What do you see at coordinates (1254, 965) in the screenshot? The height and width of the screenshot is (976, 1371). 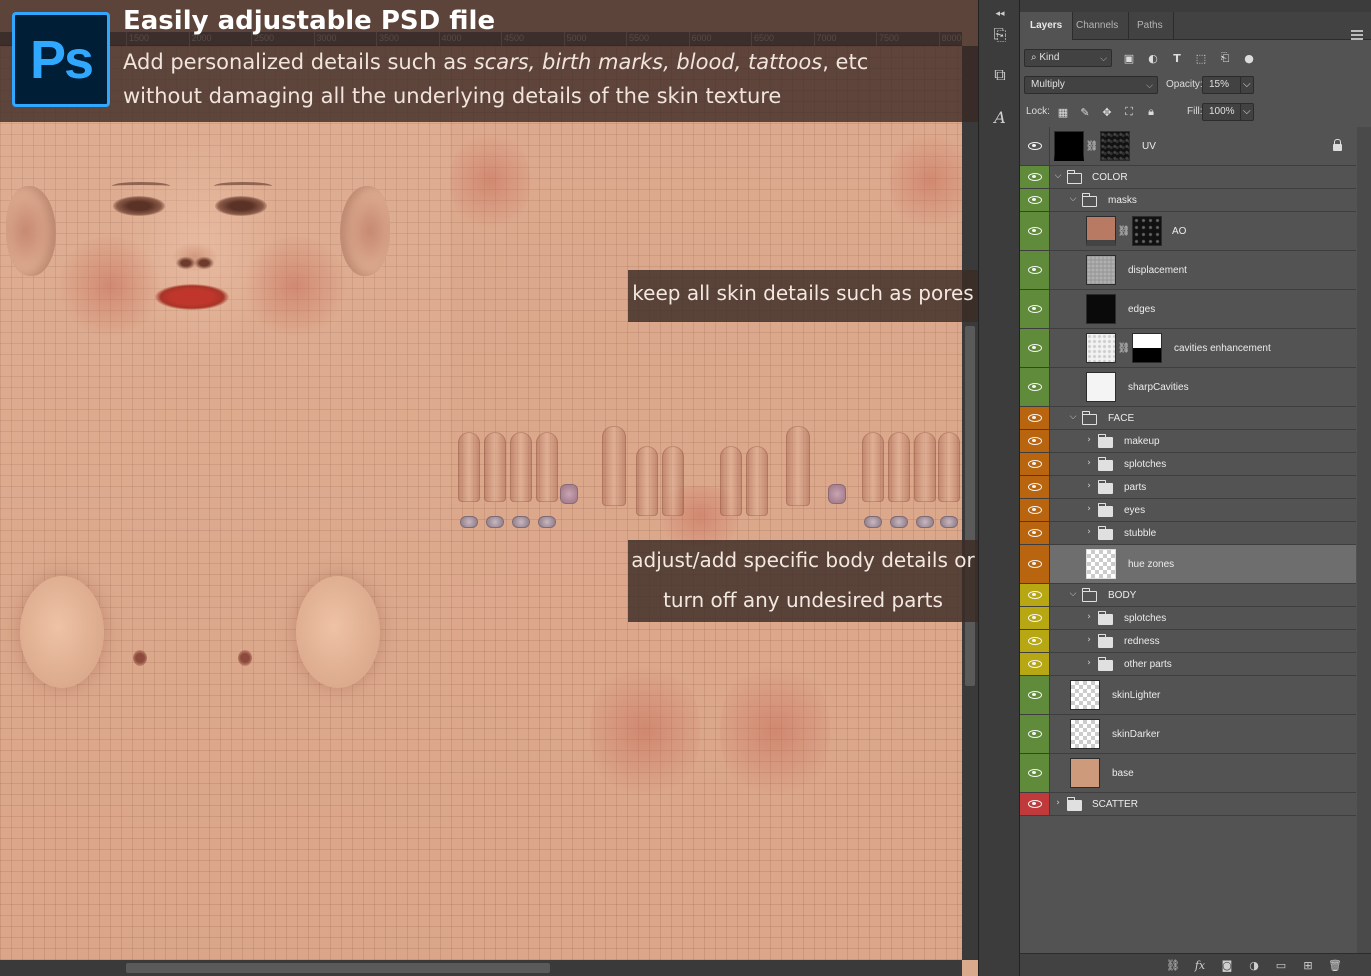 I see `new-adjustment-icon: ◑` at bounding box center [1254, 965].